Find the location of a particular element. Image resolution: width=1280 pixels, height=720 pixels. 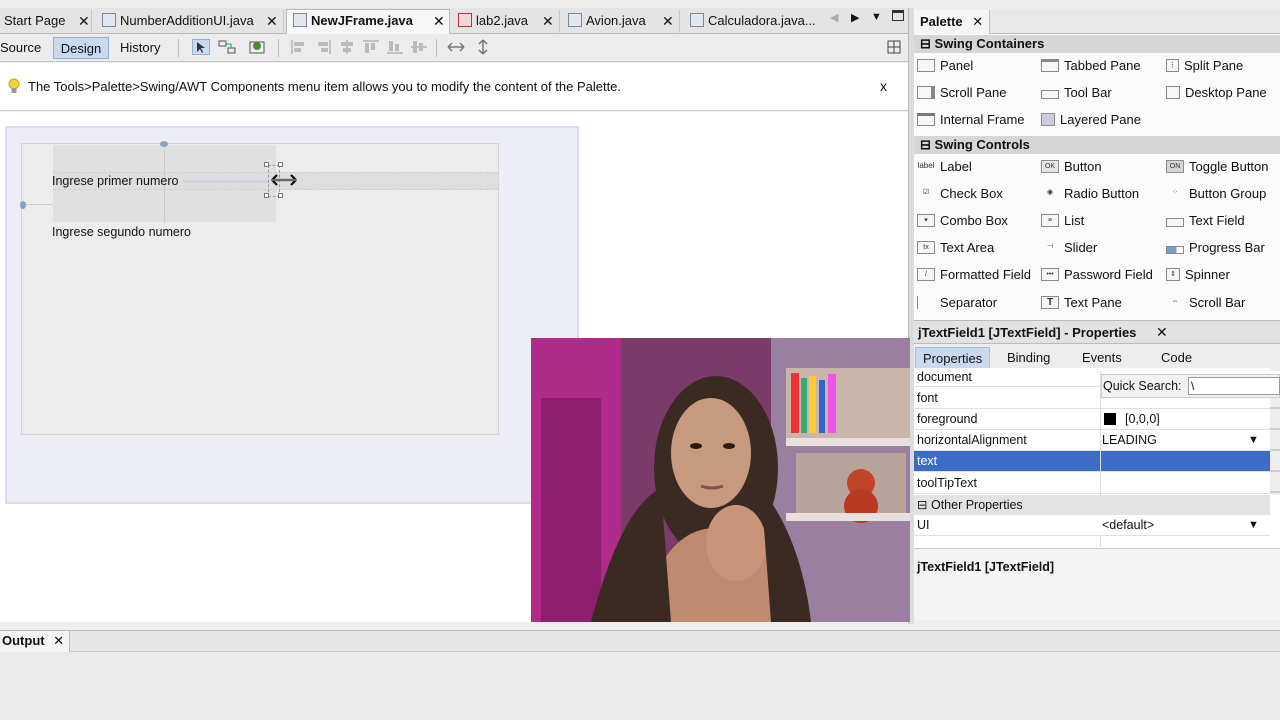

palette-item-scroll-pane: Scroll Pane is located at coordinates (961, 93).